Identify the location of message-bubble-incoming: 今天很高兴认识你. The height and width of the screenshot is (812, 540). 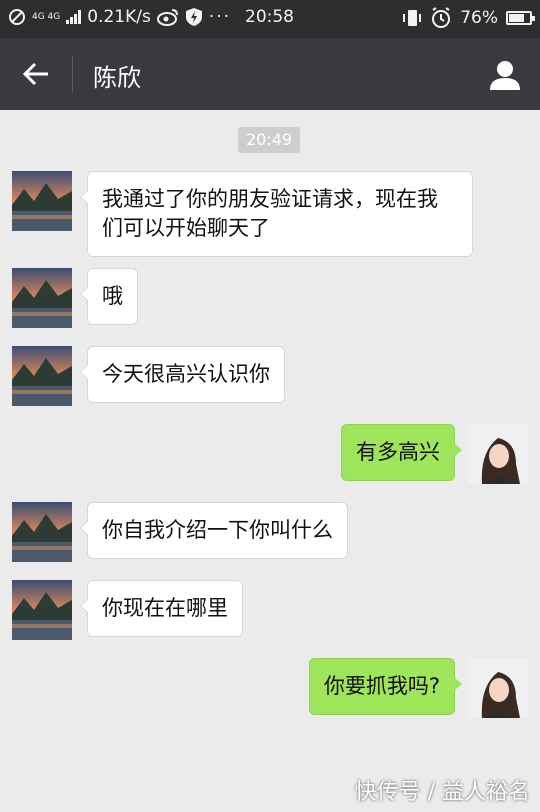
(182, 374).